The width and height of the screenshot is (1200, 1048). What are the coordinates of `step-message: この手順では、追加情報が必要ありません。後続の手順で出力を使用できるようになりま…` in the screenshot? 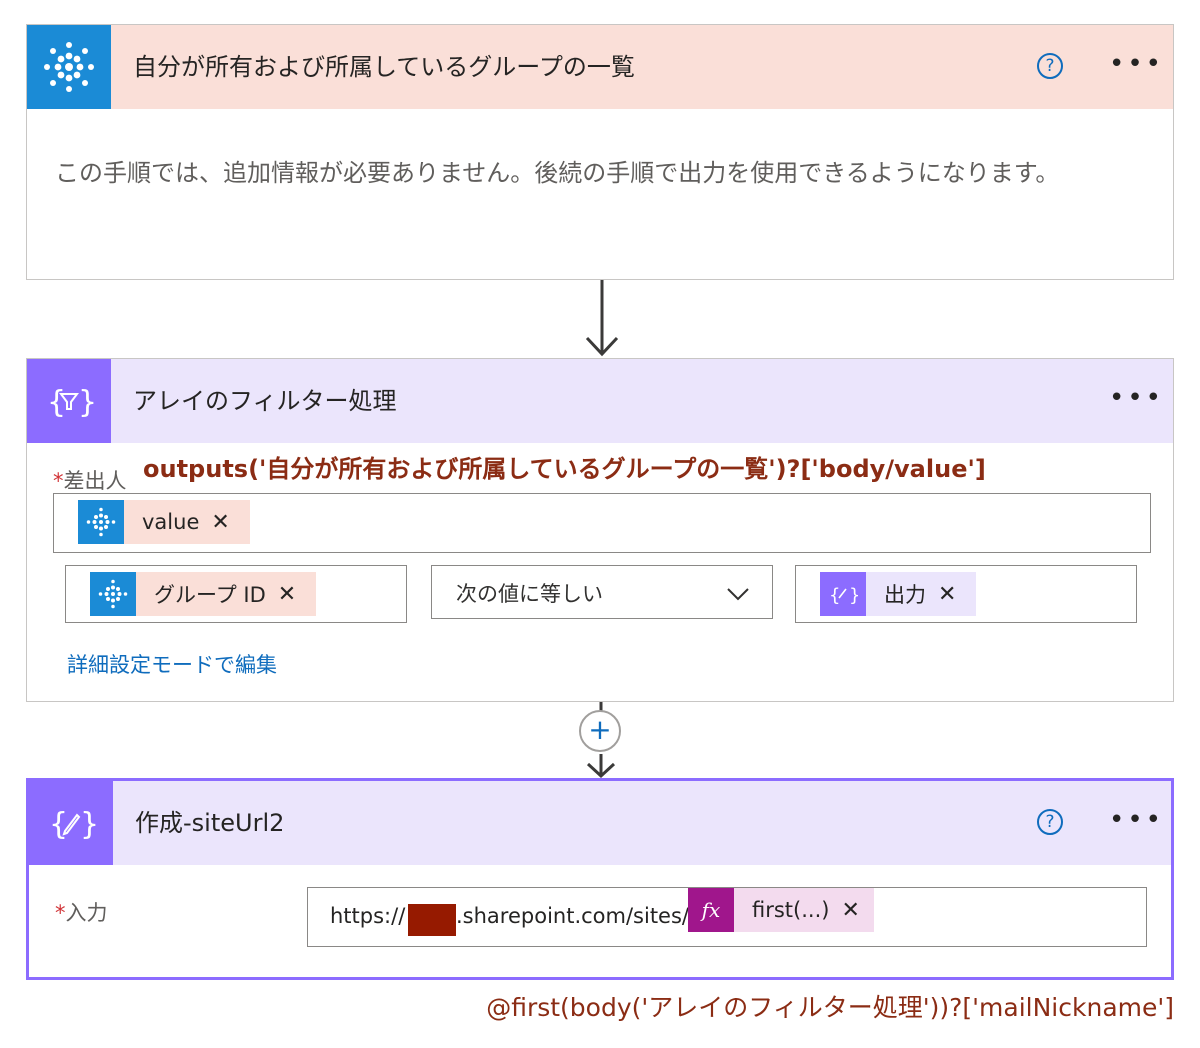 It's located at (557, 173).